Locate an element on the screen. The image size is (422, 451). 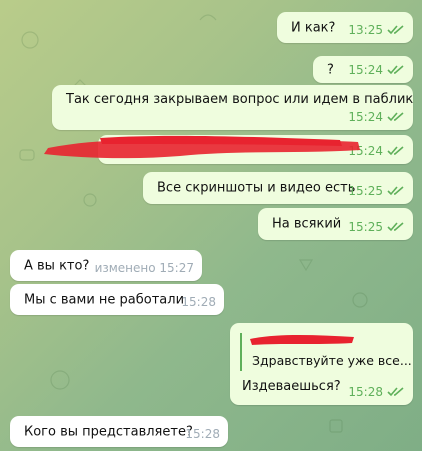
message-text: На всякий is located at coordinates (307, 224).